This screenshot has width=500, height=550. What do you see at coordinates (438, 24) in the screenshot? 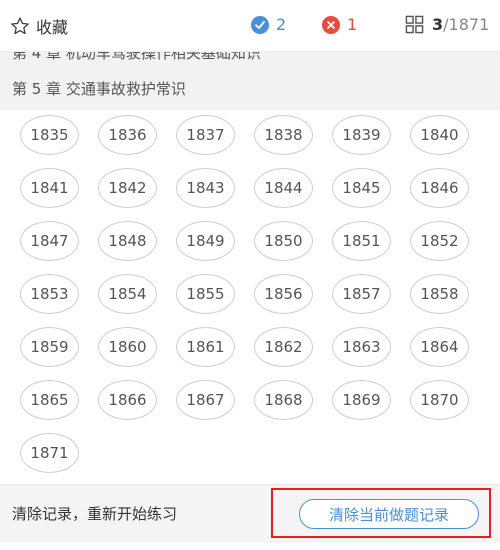
I see `current-index: 3` at bounding box center [438, 24].